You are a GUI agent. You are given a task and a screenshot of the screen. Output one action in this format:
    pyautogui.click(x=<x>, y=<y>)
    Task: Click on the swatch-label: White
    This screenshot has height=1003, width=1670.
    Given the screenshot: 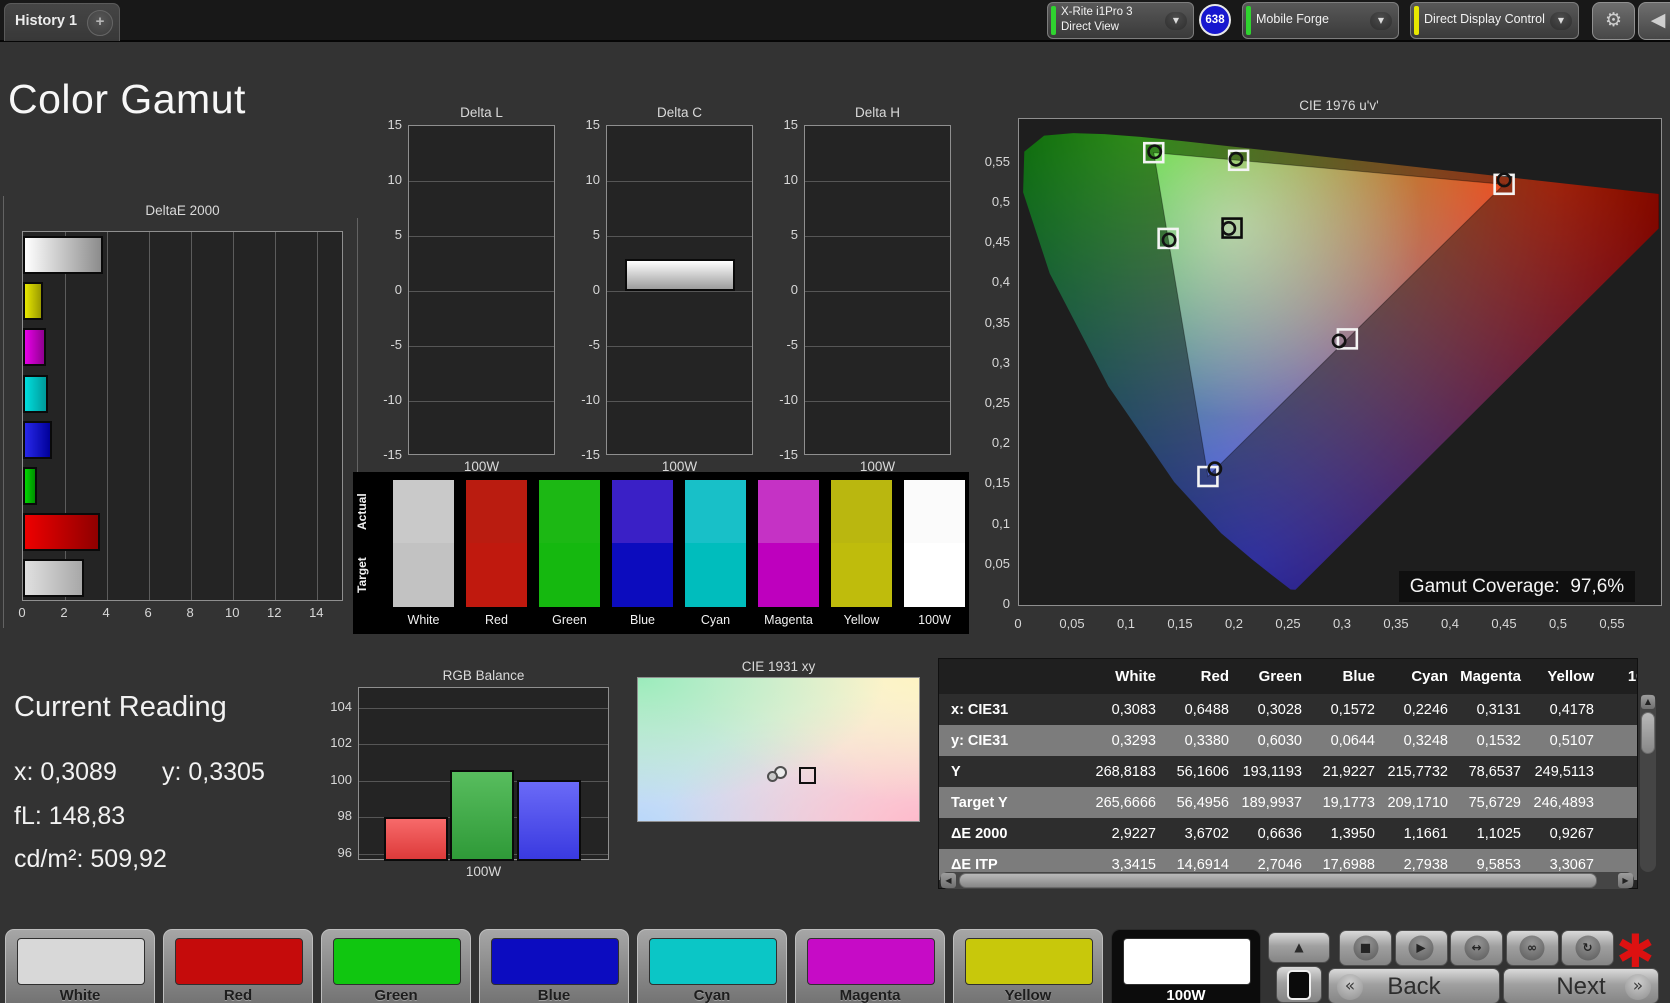 What is the action you would take?
    pyautogui.click(x=423, y=620)
    